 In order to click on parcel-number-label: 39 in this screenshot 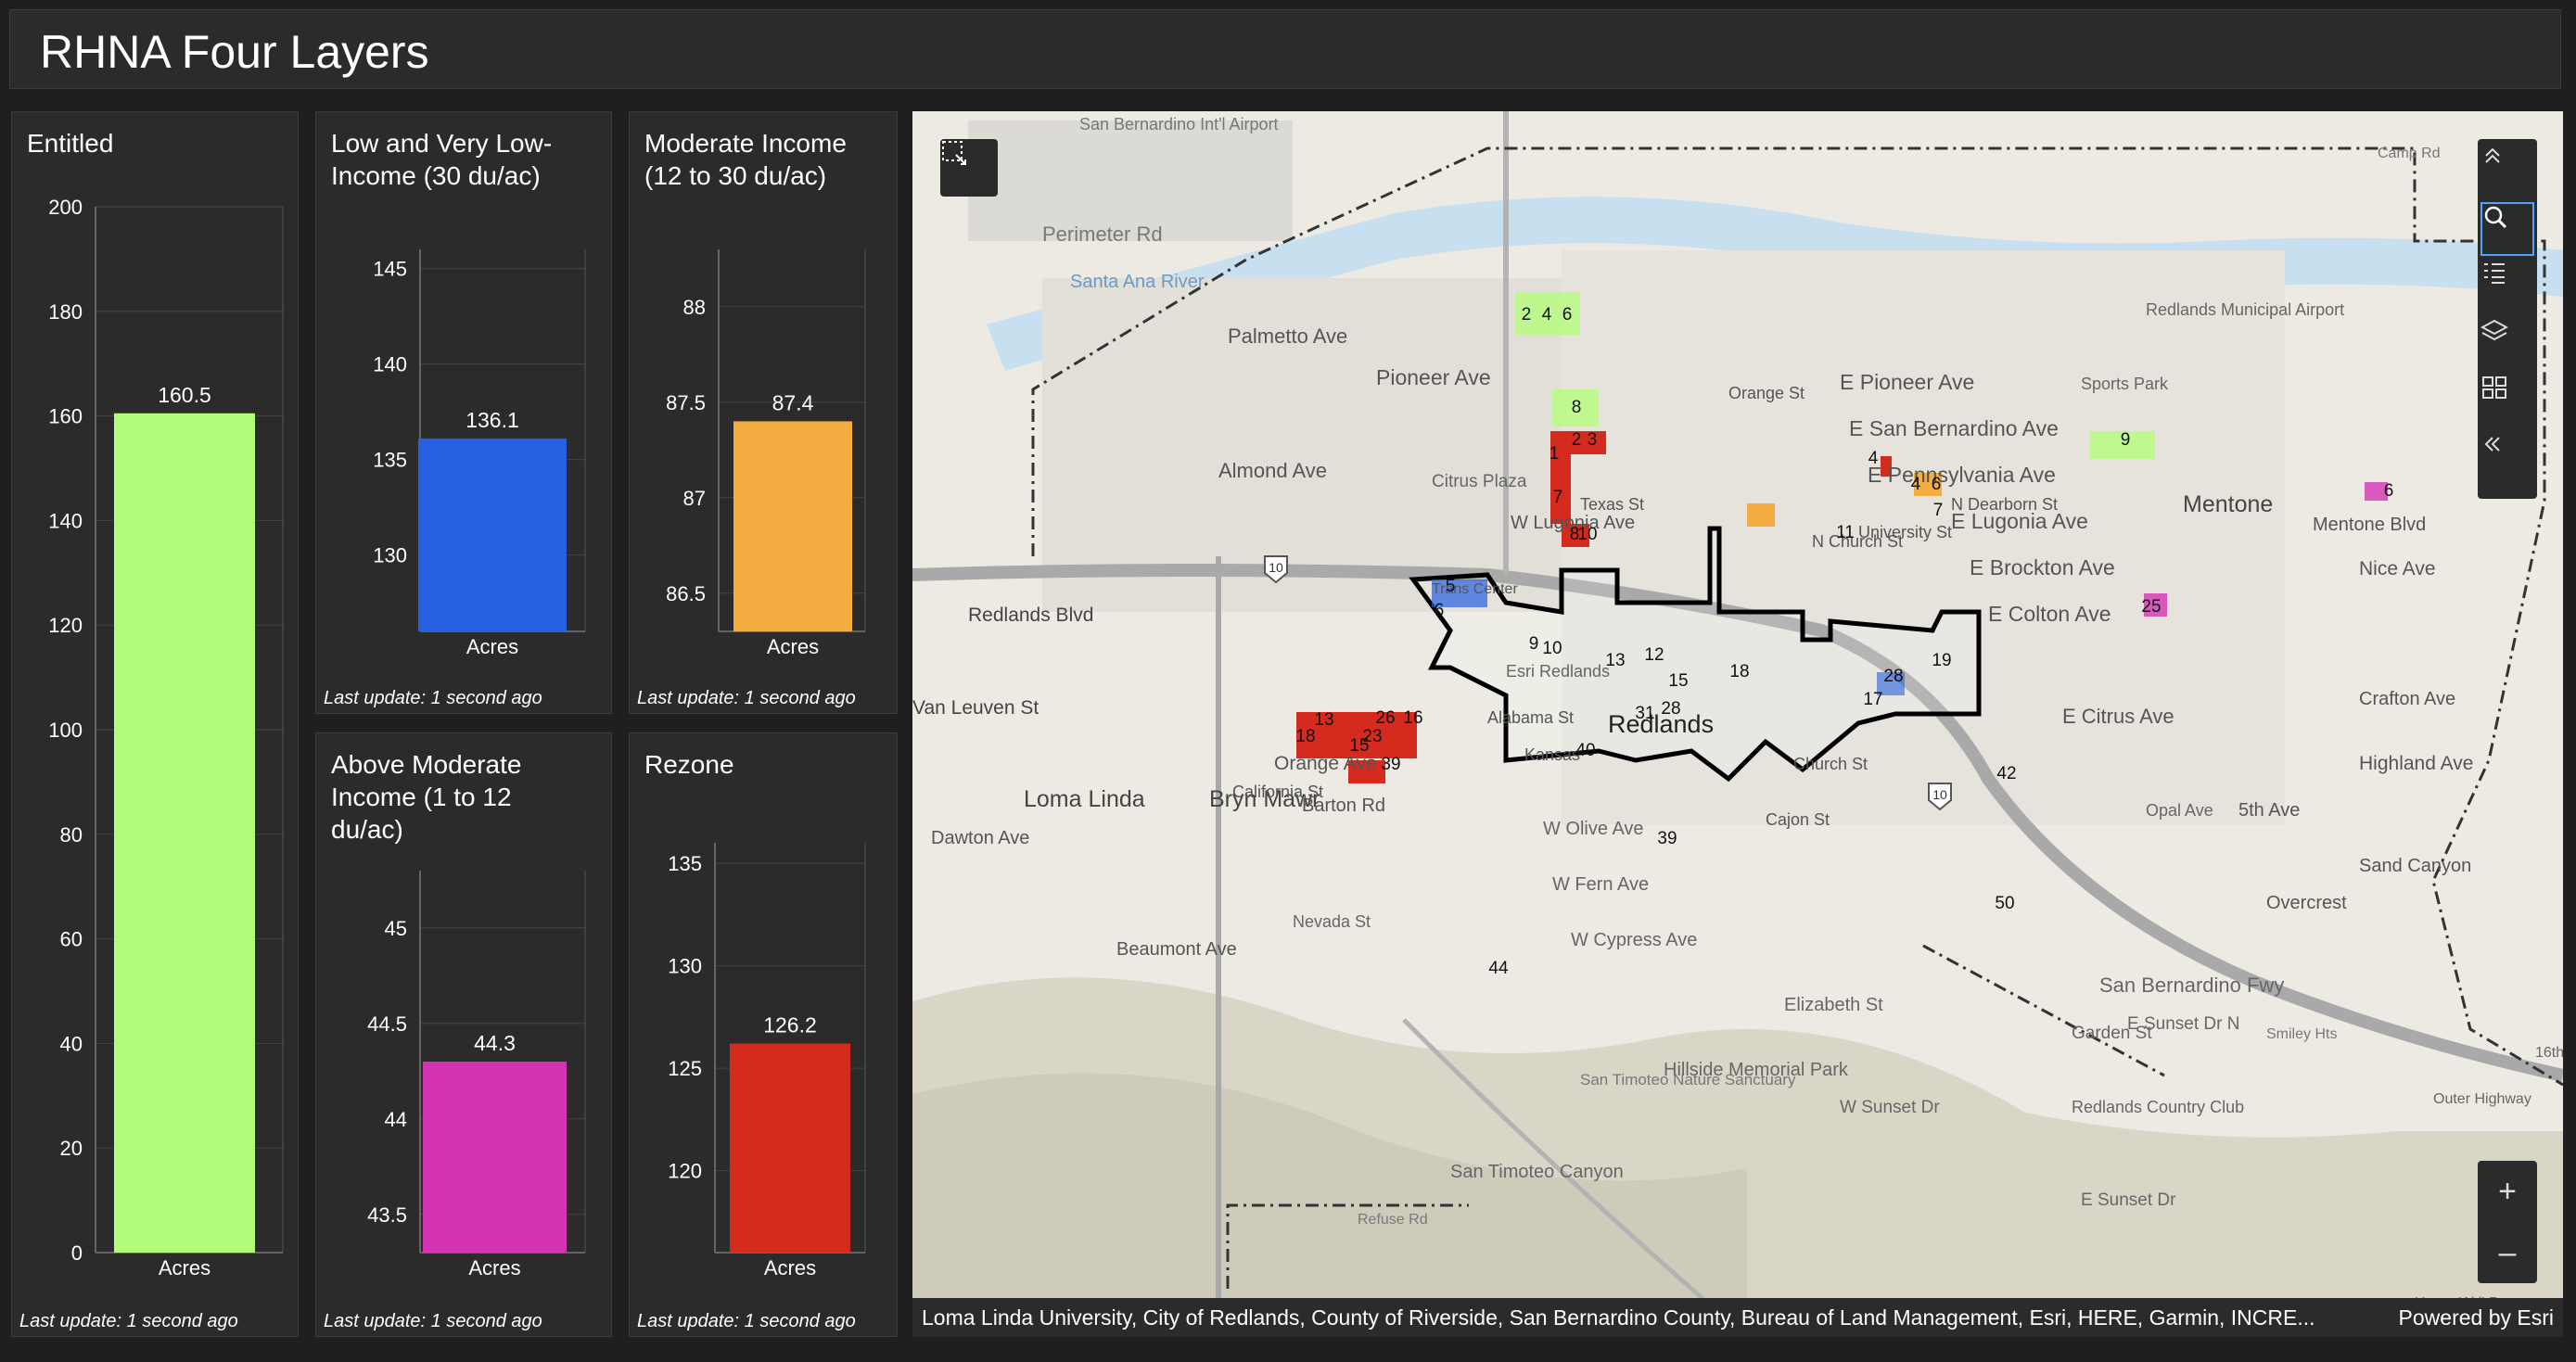, I will do `click(1667, 838)`.